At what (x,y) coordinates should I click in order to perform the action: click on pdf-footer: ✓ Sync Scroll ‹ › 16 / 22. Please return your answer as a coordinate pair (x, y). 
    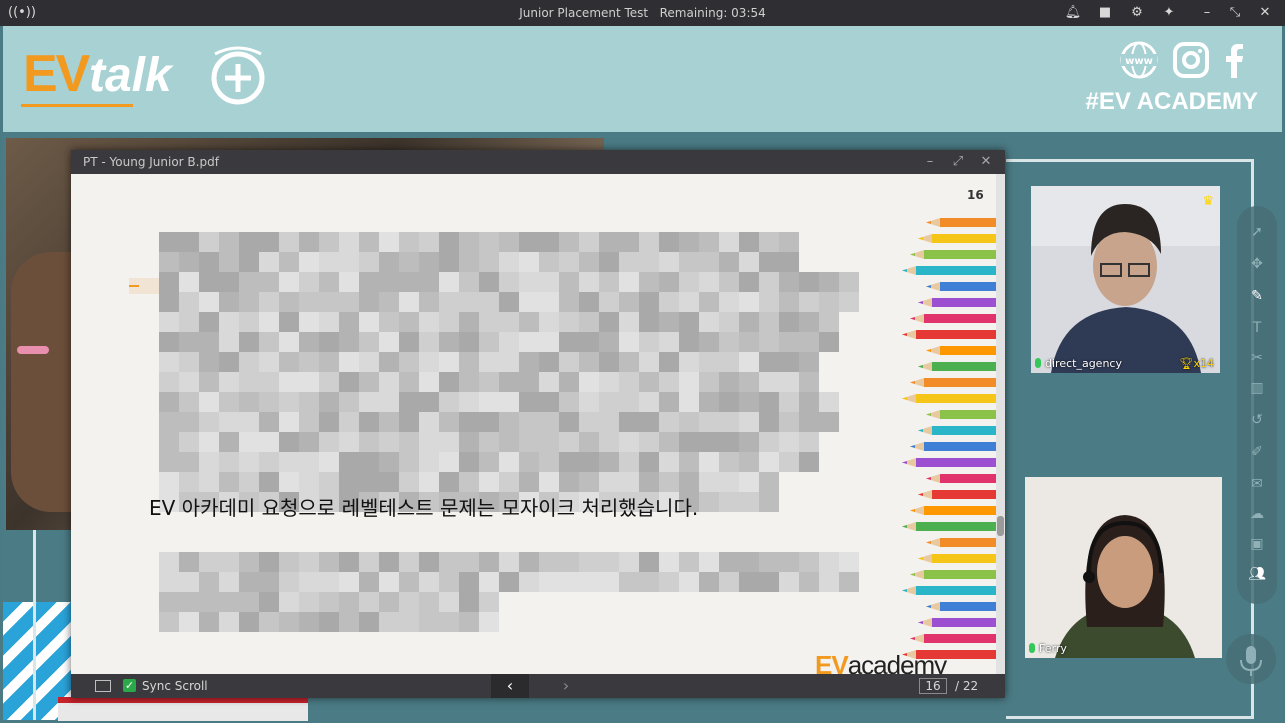
    Looking at the image, I should click on (538, 686).